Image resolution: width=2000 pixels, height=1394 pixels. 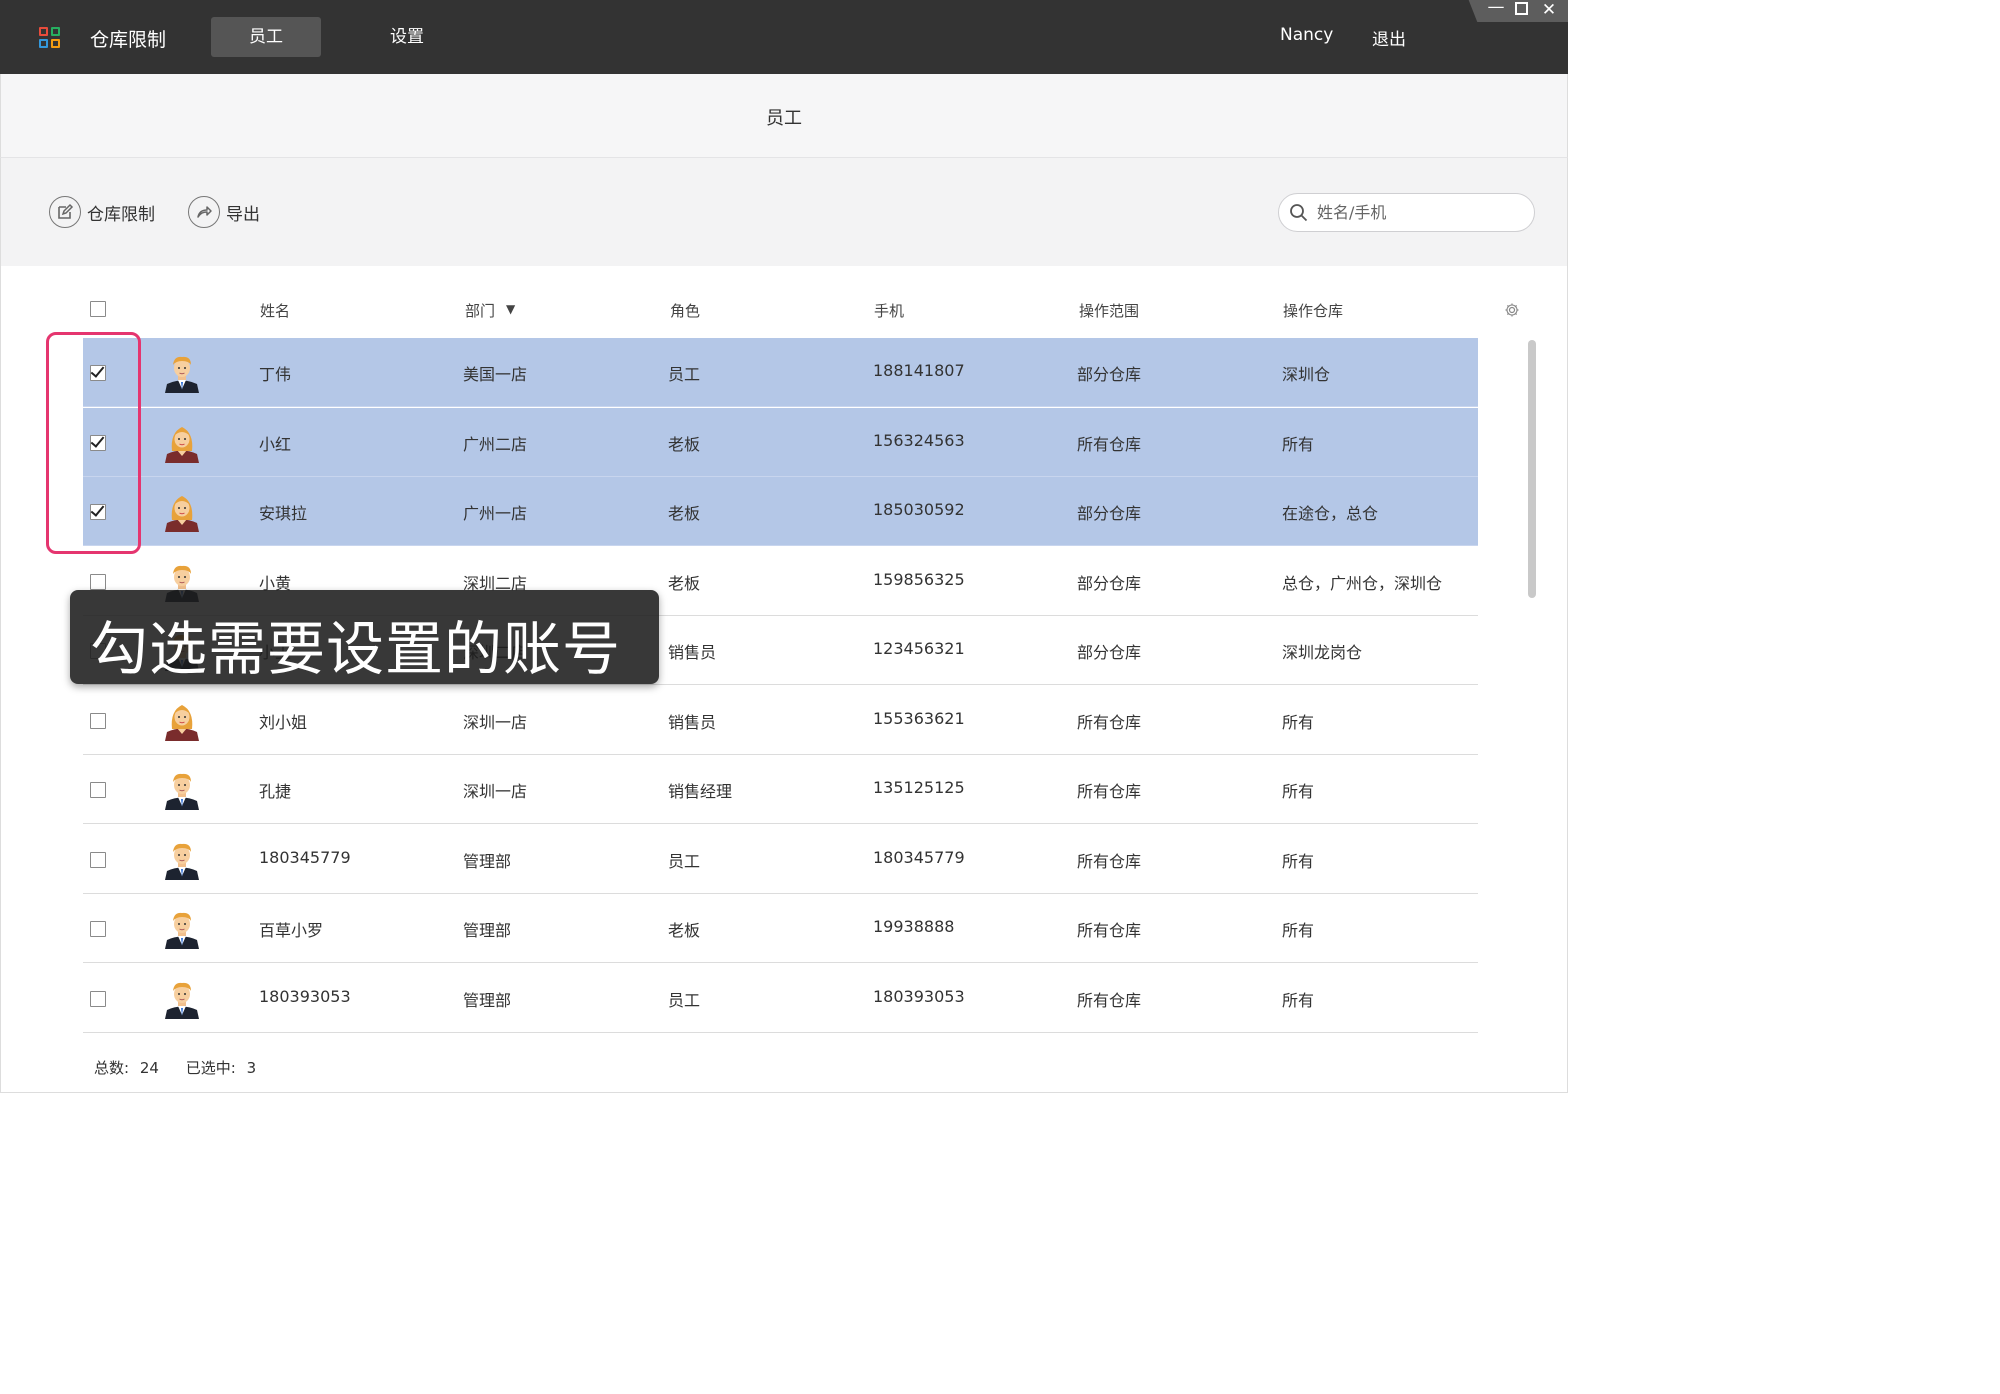 I want to click on tutorial-banner: 勾选需要设置的账号, so click(x=364, y=637).